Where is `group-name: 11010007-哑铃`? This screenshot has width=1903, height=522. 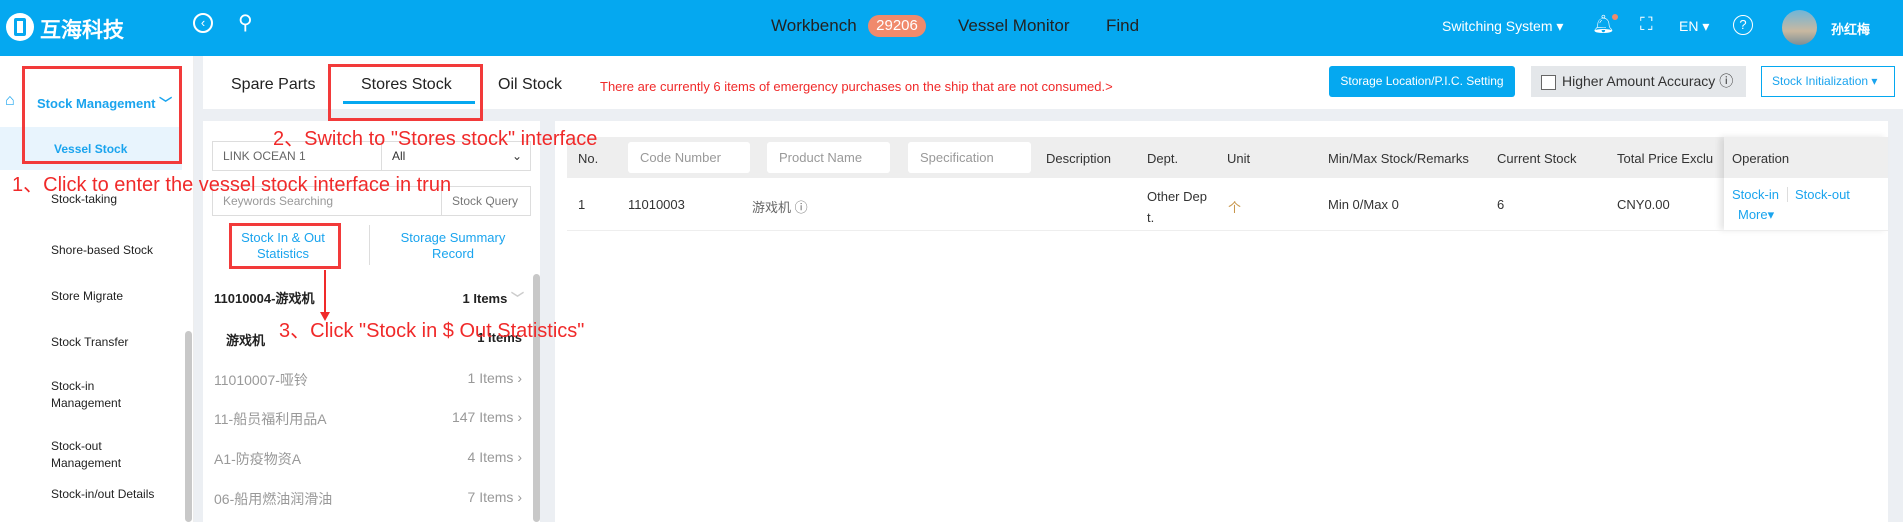 group-name: 11010007-哑铃 is located at coordinates (261, 380).